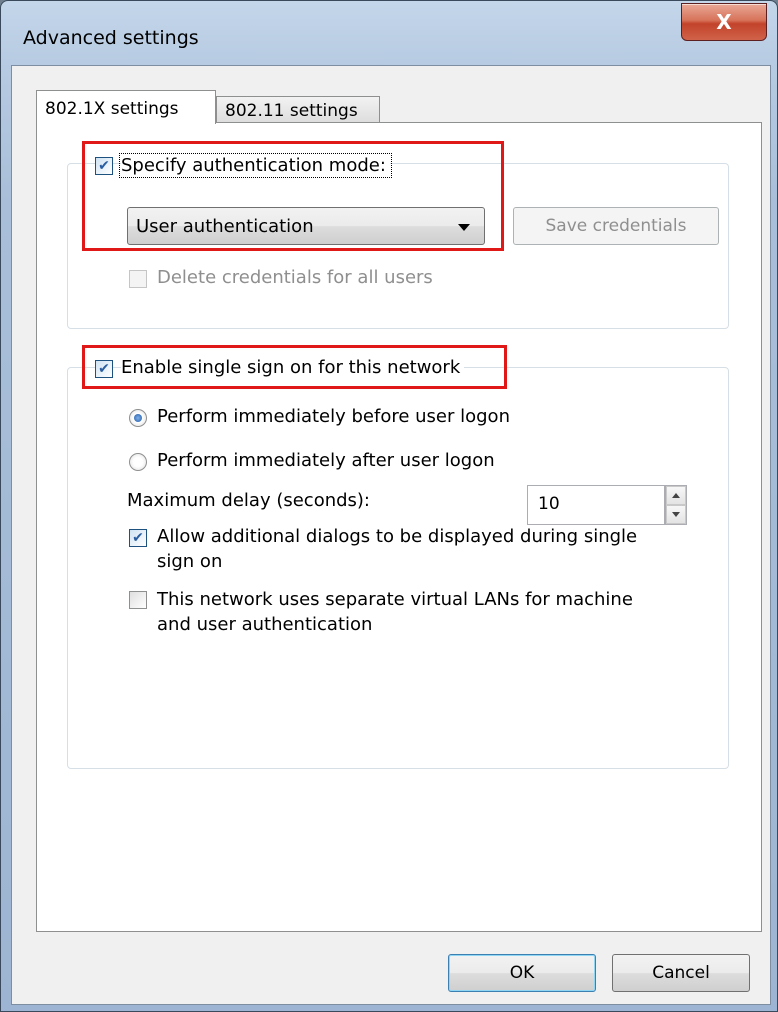 The width and height of the screenshot is (778, 1012). Describe the element at coordinates (112, 109) in the screenshot. I see `tab-label: 802.1X settings` at that location.